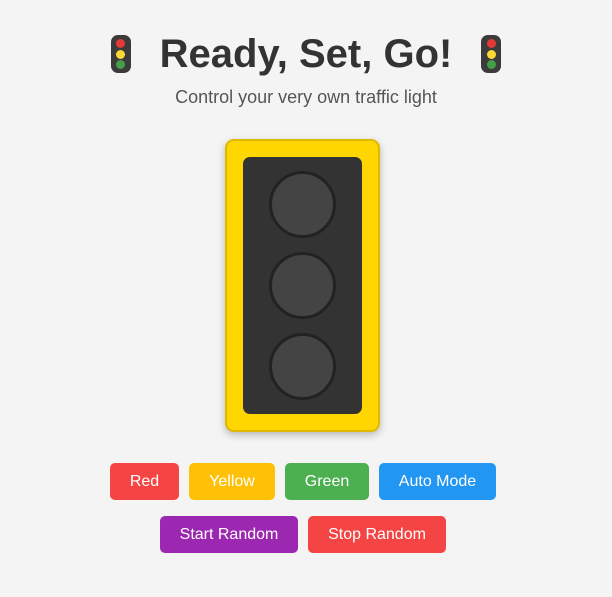  I want to click on page-title: Ready, Set, Go!, so click(306, 53).